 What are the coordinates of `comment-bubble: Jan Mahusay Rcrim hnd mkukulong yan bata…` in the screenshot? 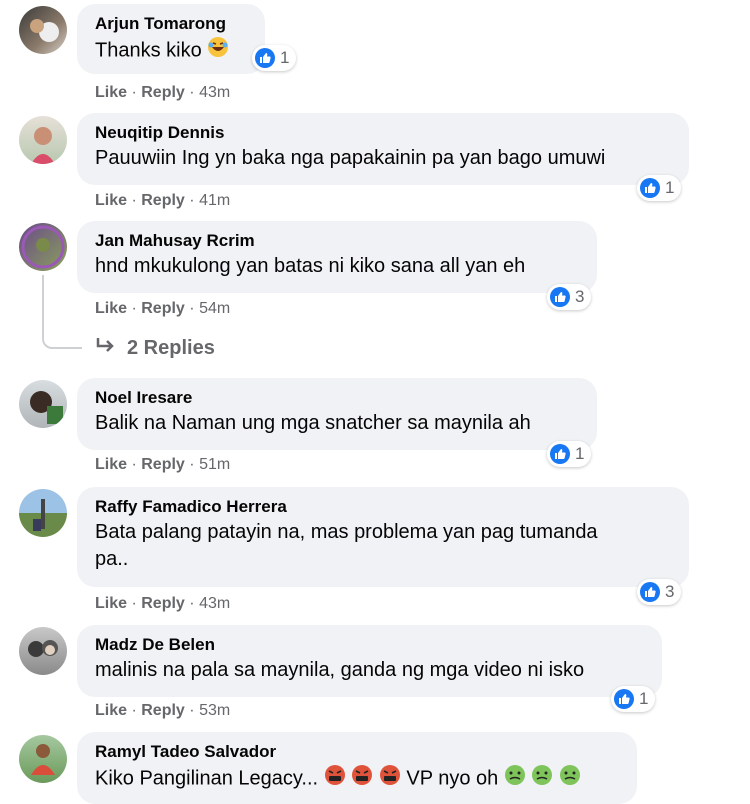 It's located at (337, 257).